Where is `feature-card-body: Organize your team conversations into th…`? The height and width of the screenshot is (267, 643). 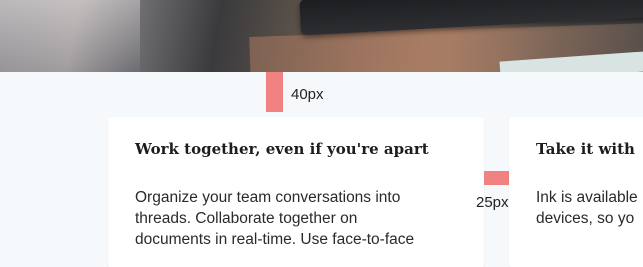 feature-card-body: Organize your team conversations into th… is located at coordinates (275, 218).